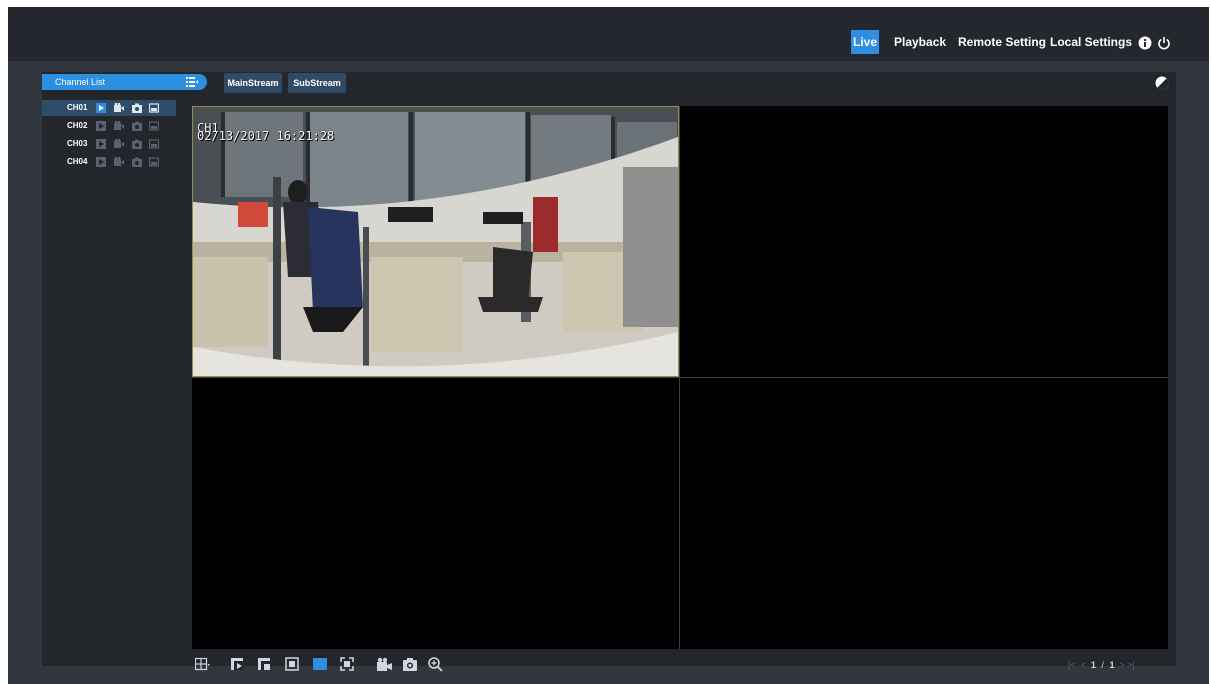 This screenshot has height=684, width=1211. What do you see at coordinates (1164, 43) in the screenshot?
I see `power-icon` at bounding box center [1164, 43].